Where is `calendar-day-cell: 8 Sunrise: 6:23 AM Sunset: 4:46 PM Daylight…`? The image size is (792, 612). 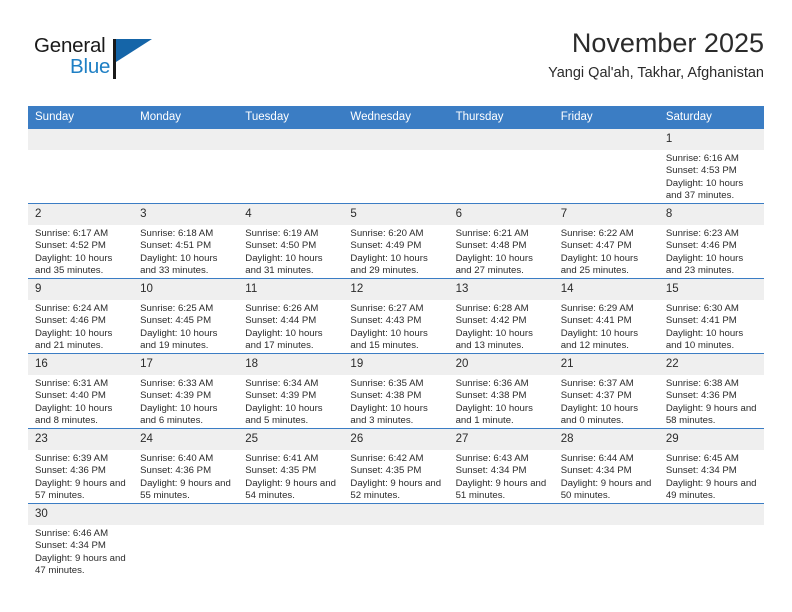
calendar-day-cell: 8 Sunrise: 6:23 AM Sunset: 4:46 PM Daylight… is located at coordinates (711, 241).